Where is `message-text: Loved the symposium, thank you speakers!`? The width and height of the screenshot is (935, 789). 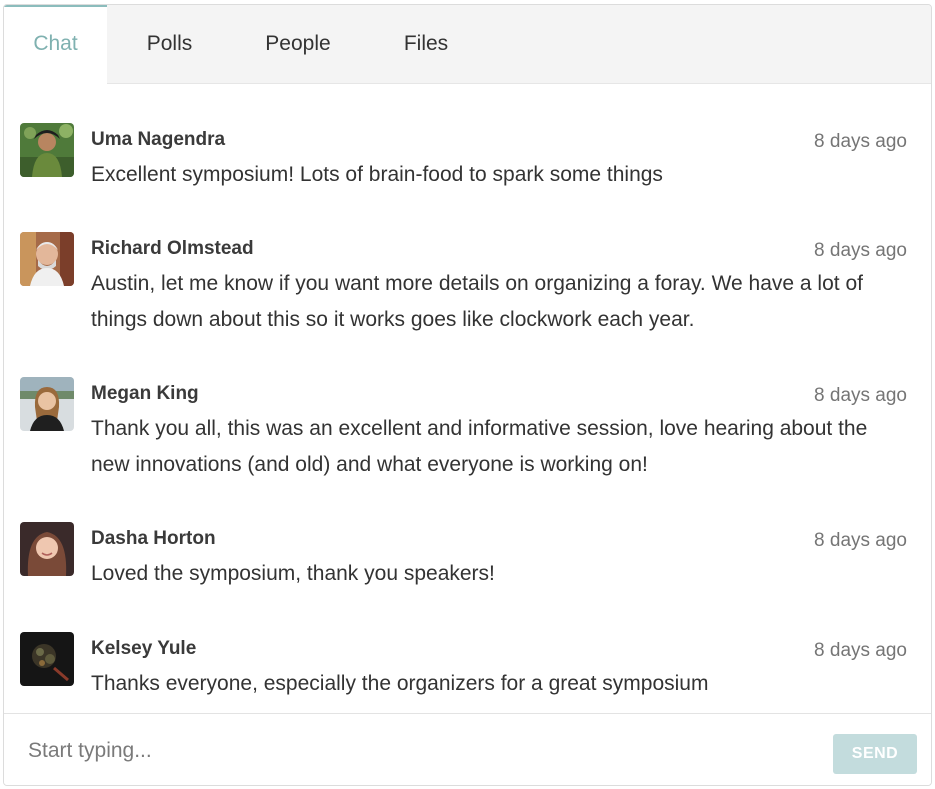 message-text: Loved the symposium, thank you speakers! is located at coordinates (293, 573).